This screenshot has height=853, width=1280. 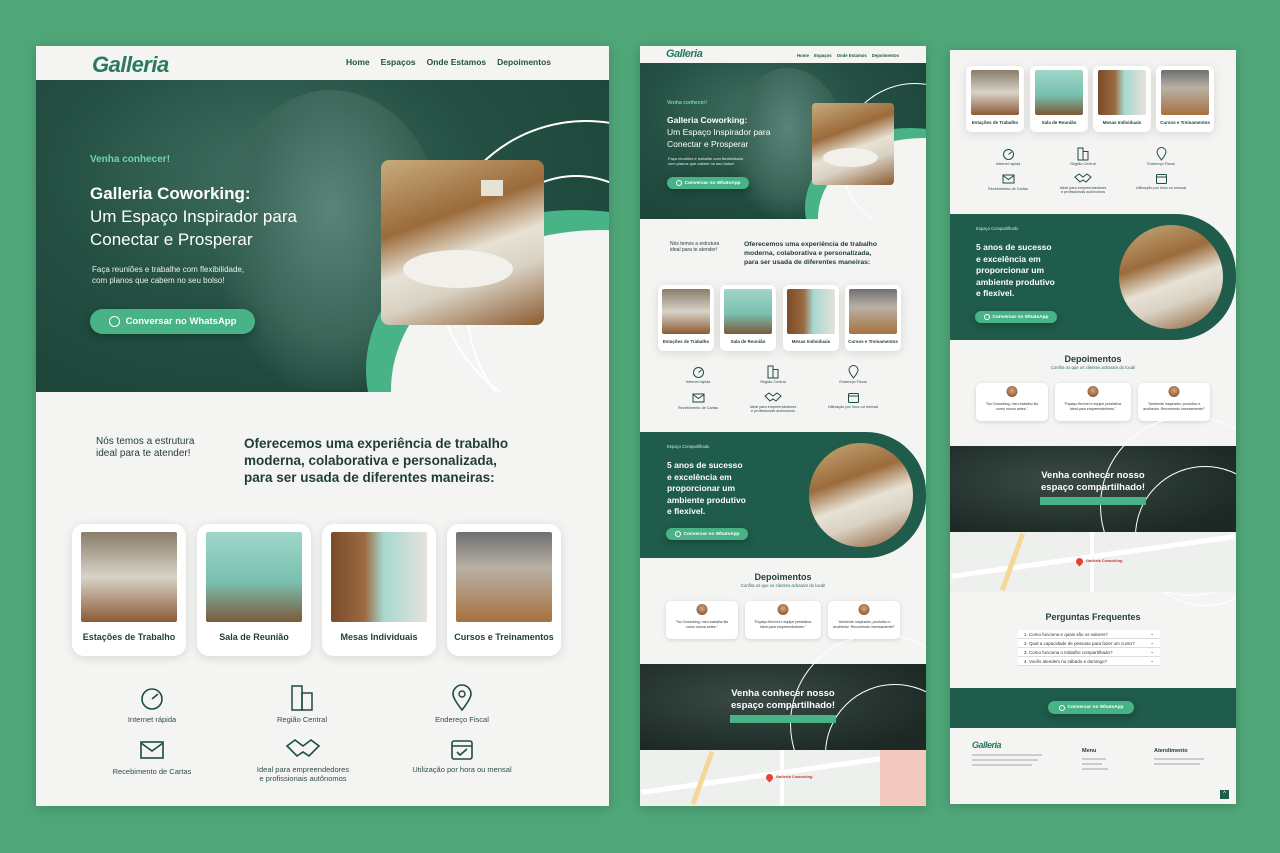 What do you see at coordinates (303, 778) in the screenshot?
I see `feature-label: e profissionais autônomos` at bounding box center [303, 778].